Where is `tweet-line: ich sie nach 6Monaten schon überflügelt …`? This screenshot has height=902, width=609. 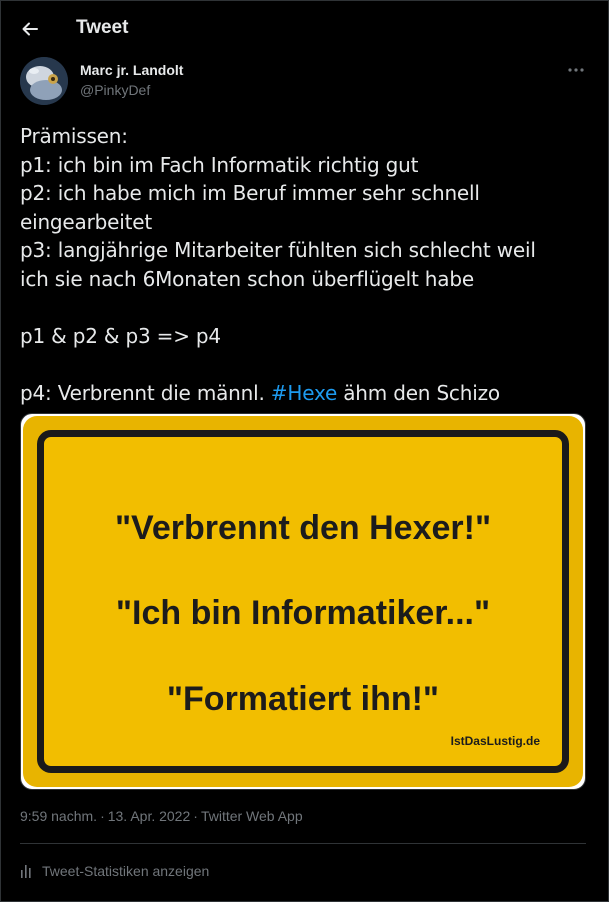
tweet-line: ich sie nach 6Monaten schon überflügelt … is located at coordinates (247, 278).